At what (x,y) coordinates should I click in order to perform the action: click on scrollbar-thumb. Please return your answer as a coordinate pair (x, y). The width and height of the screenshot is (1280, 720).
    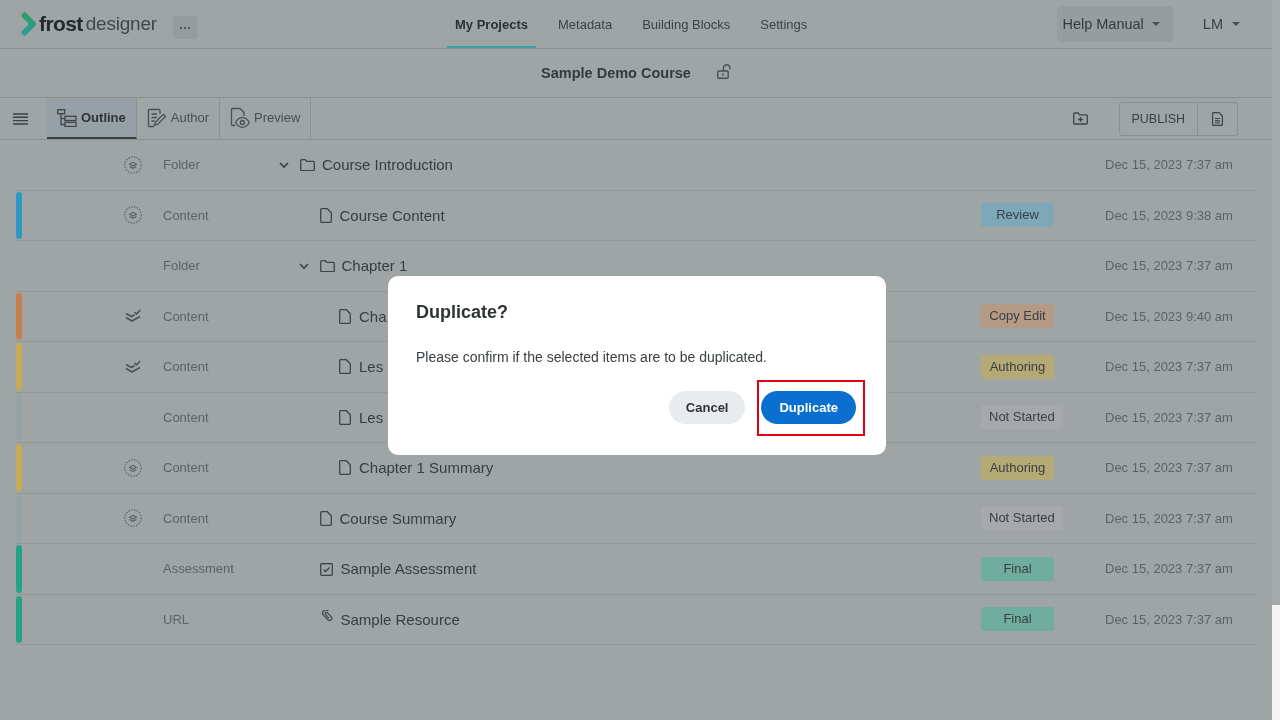
    Looking at the image, I should click on (1276, 302).